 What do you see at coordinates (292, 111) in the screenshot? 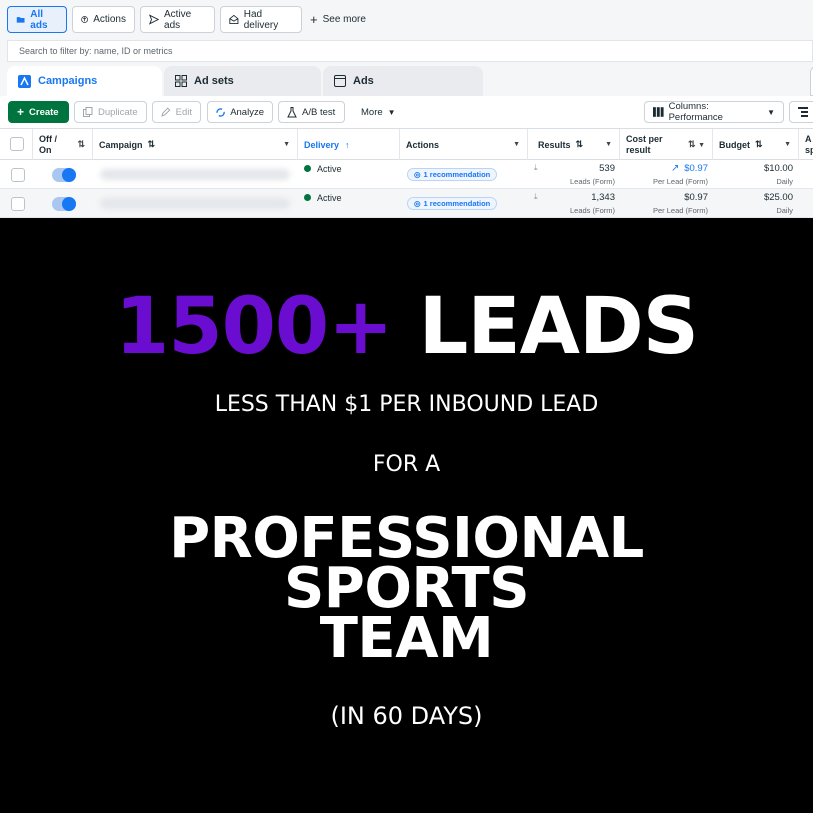
I see `flask-icon` at bounding box center [292, 111].